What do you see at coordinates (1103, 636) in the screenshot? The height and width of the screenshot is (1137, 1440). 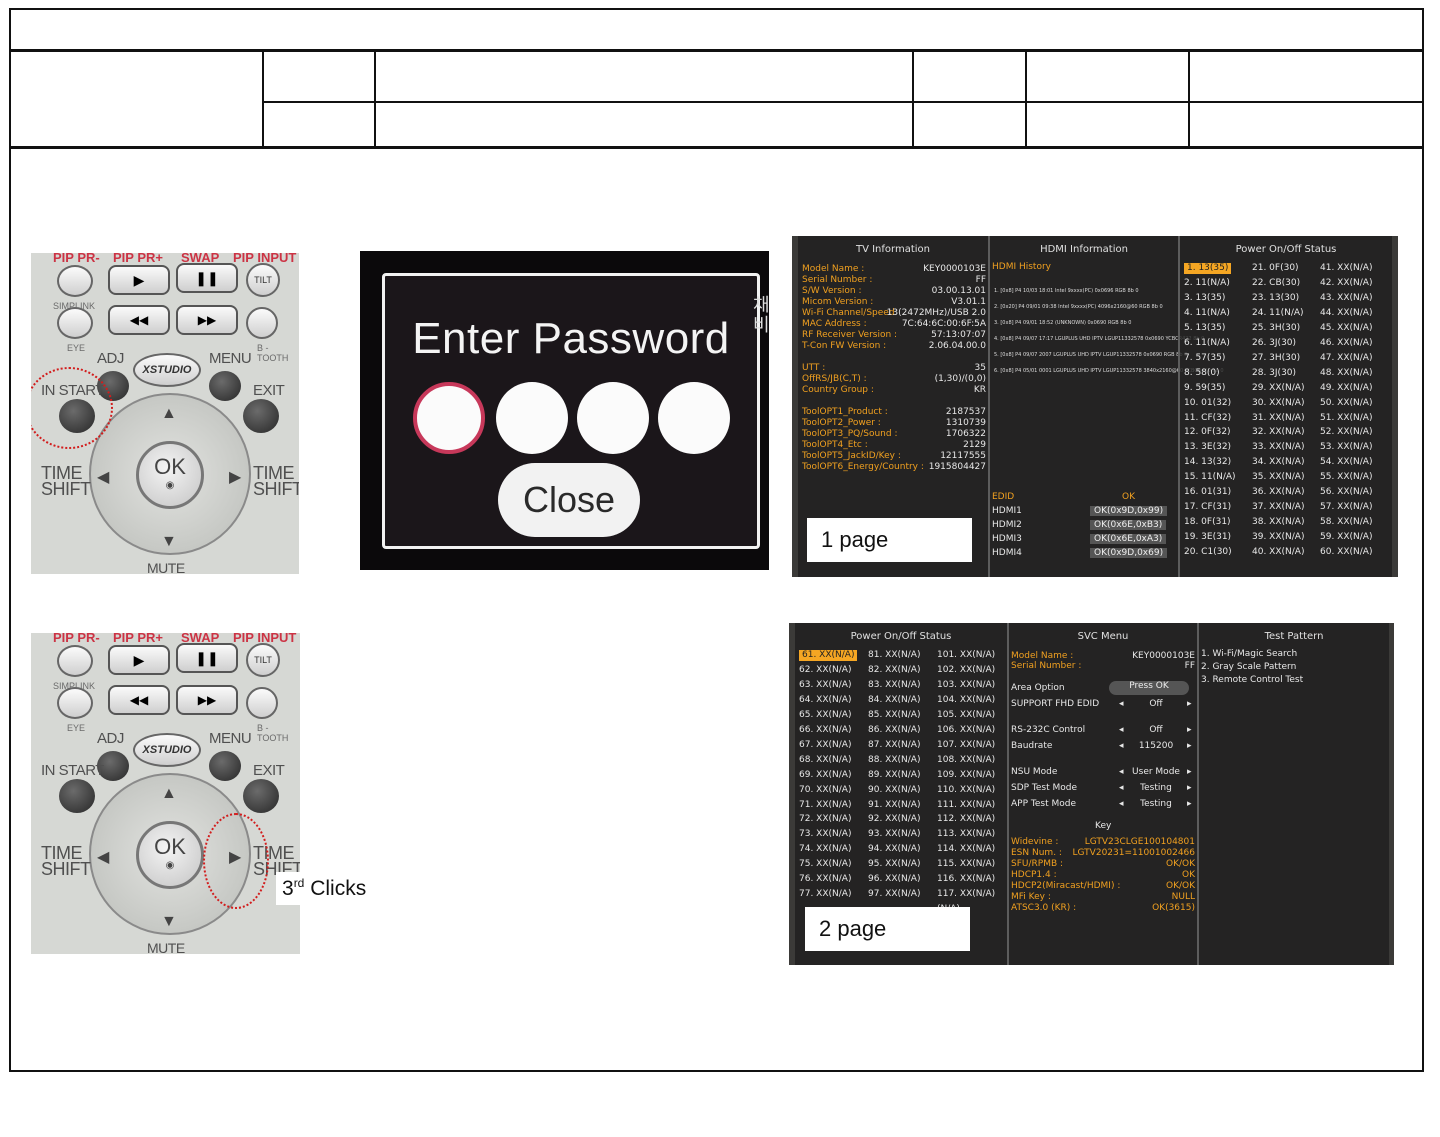 I see `svc-menu-header: SVC Menu` at bounding box center [1103, 636].